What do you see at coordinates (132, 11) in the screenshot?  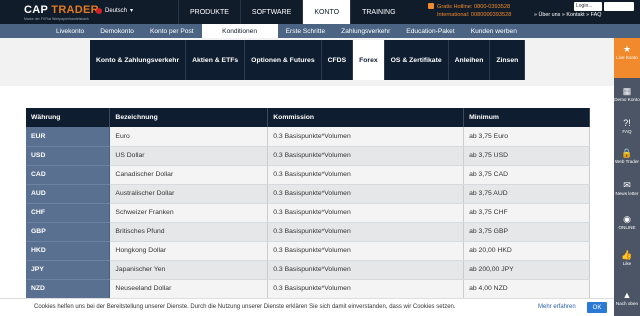 I see `chevron-down-icon: ▾` at bounding box center [132, 11].